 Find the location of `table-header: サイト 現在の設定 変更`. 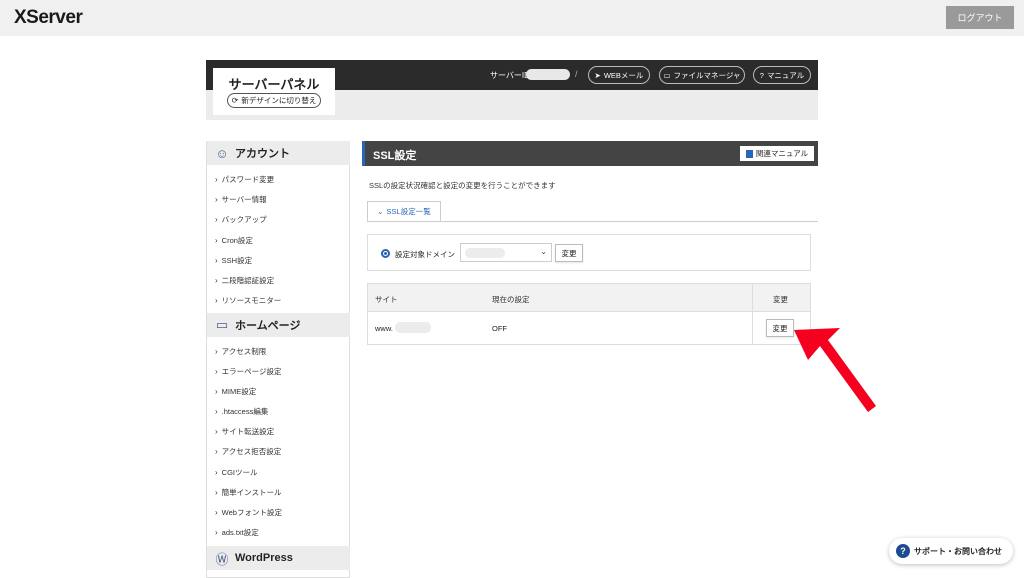

table-header: サイト 現在の設定 変更 is located at coordinates (589, 298).